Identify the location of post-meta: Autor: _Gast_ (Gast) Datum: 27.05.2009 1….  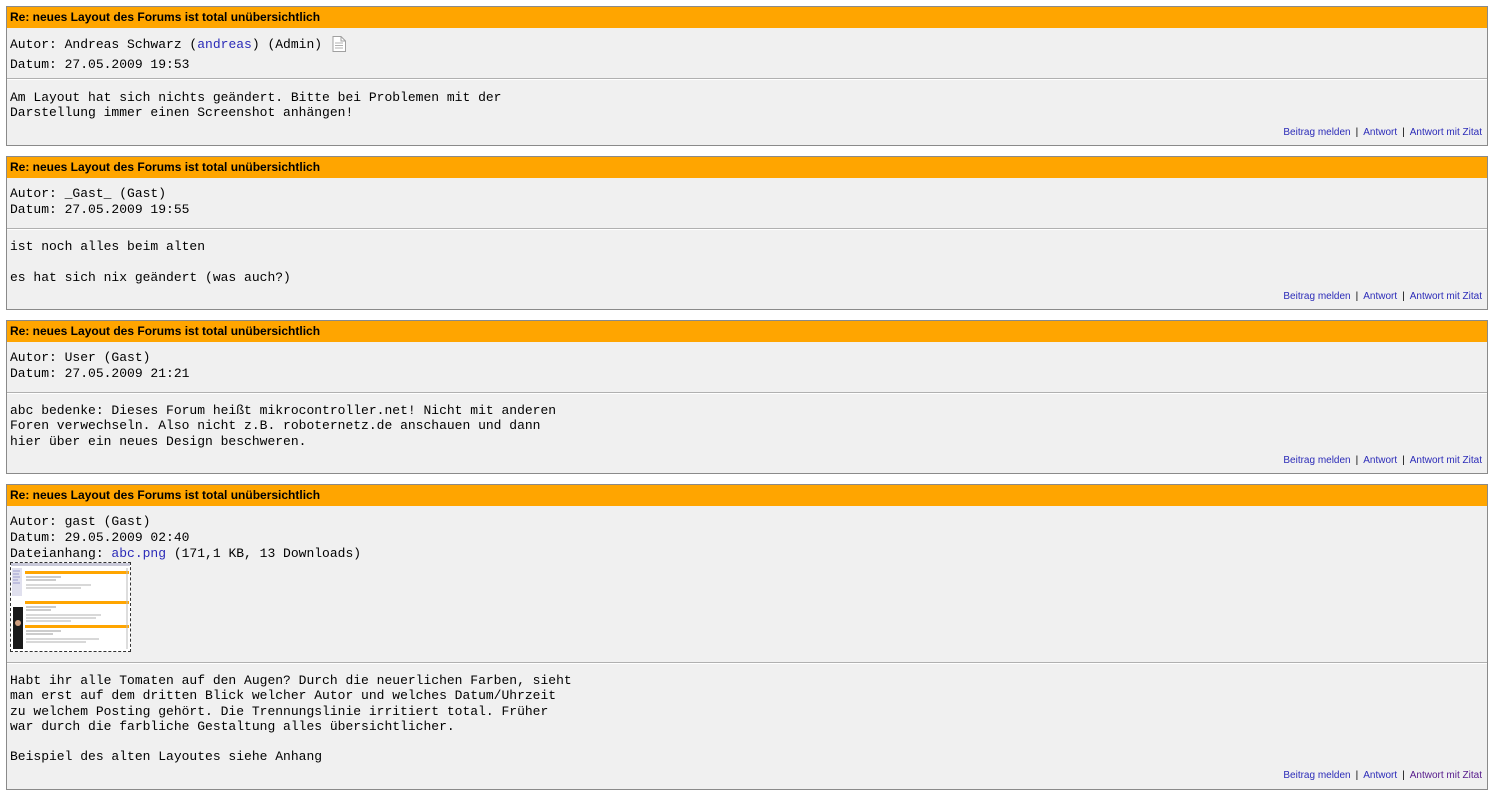
(747, 198).